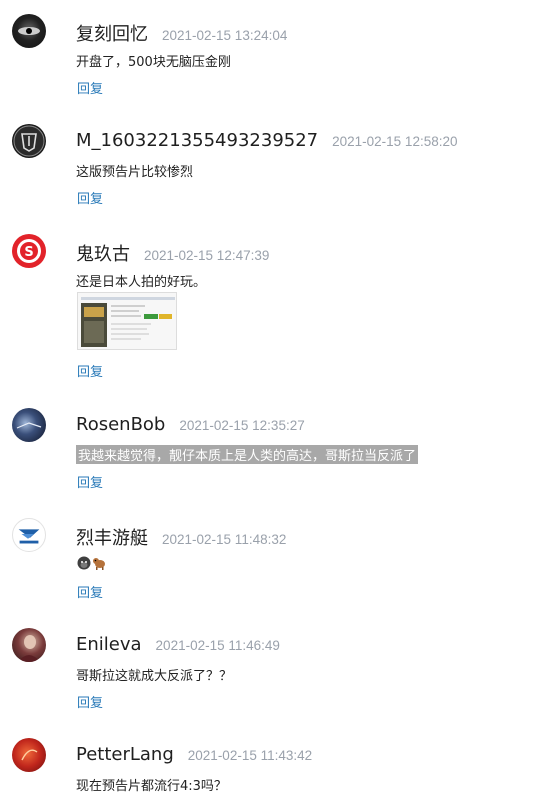 This screenshot has height=800, width=554. Describe the element at coordinates (29, 425) in the screenshot. I see `storm-avatar-icon` at that location.